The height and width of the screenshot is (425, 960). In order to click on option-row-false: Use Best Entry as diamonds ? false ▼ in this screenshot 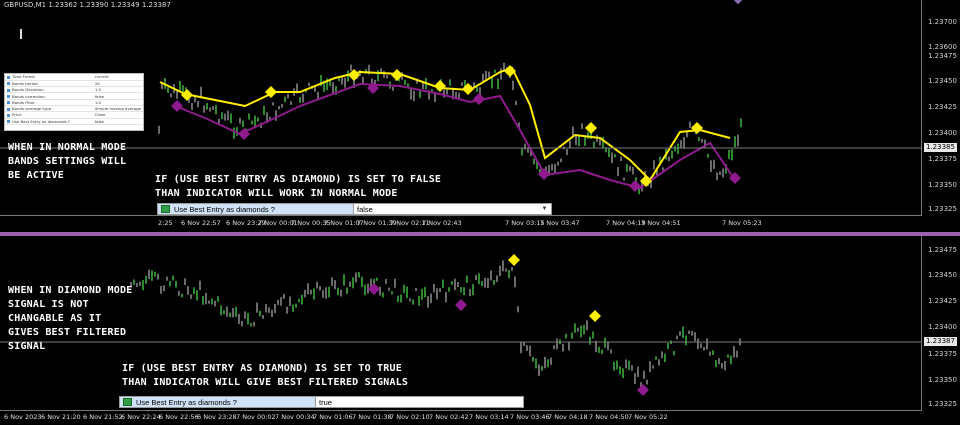, I will do `click(354, 209)`.